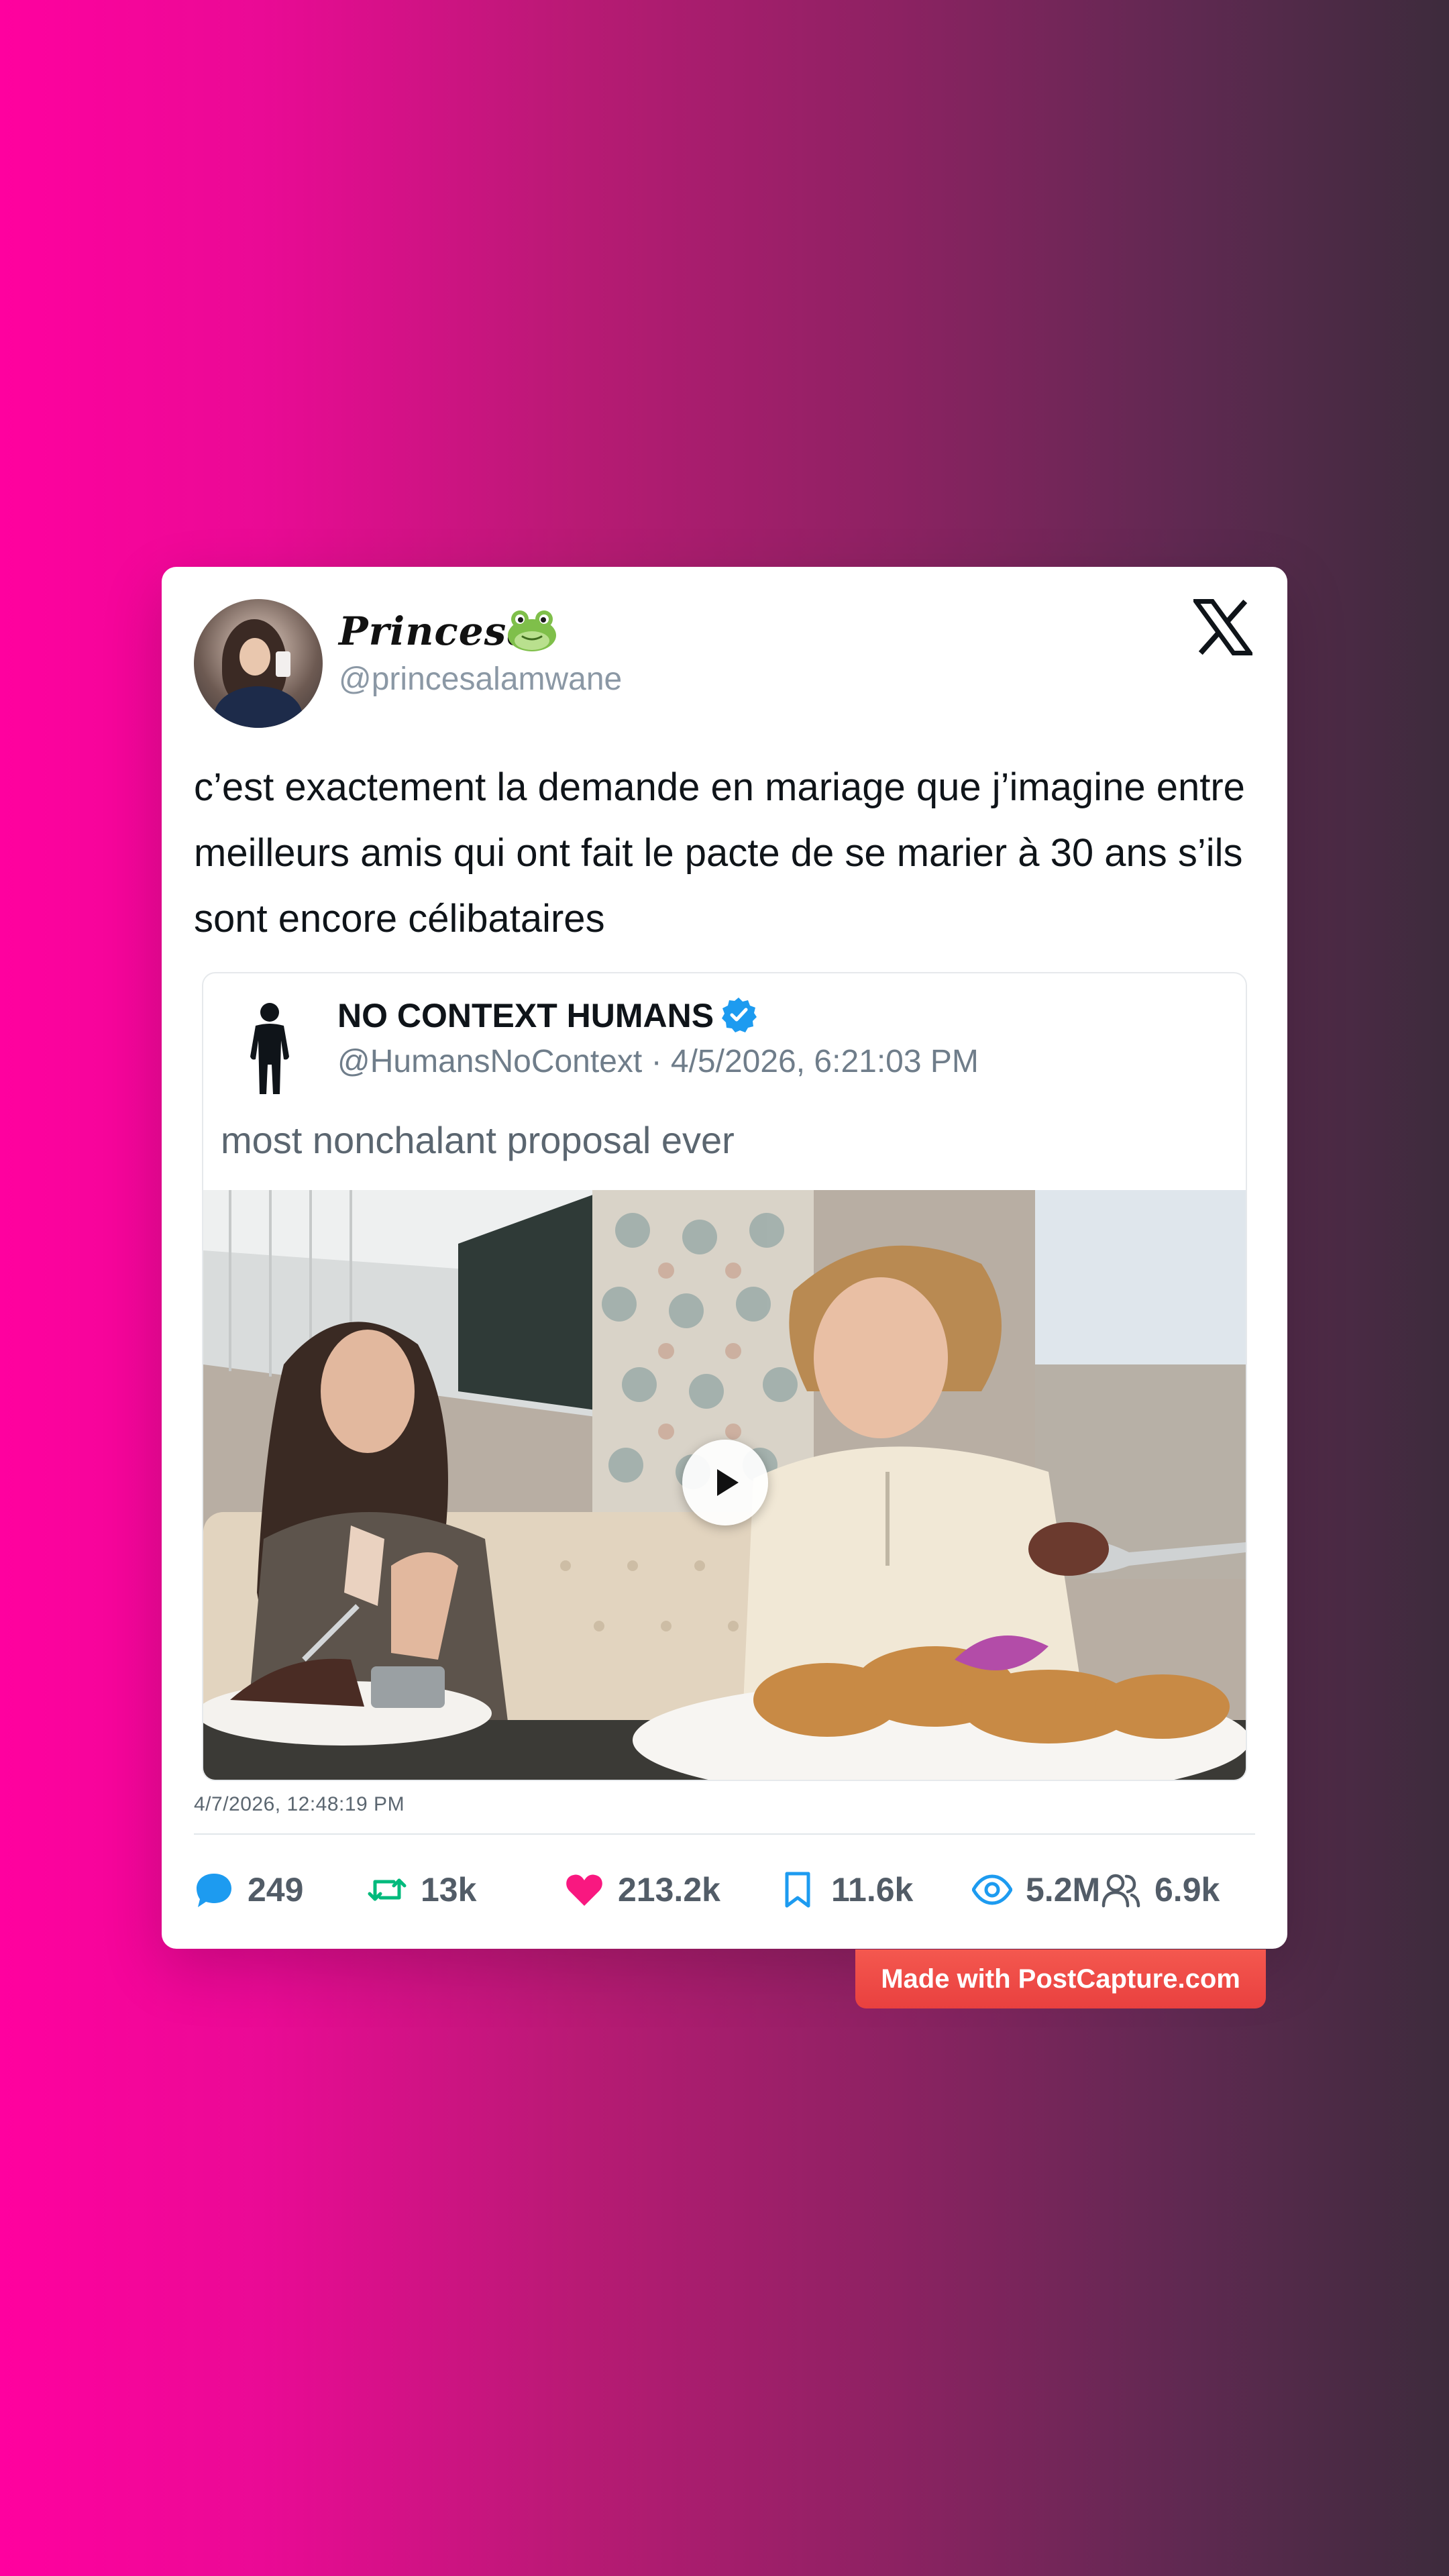  I want to click on postcapture-watermark: Made with PostCapture.com, so click(1060, 1978).